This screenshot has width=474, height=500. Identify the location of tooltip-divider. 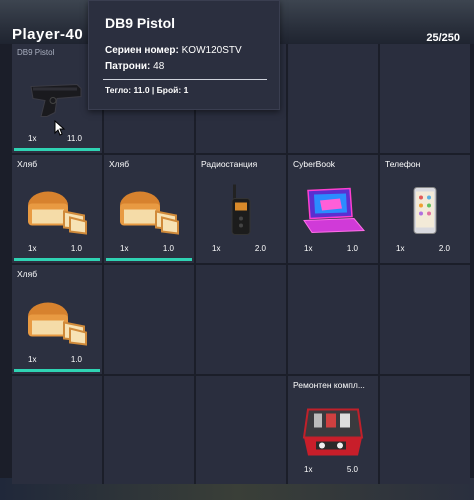
(185, 79).